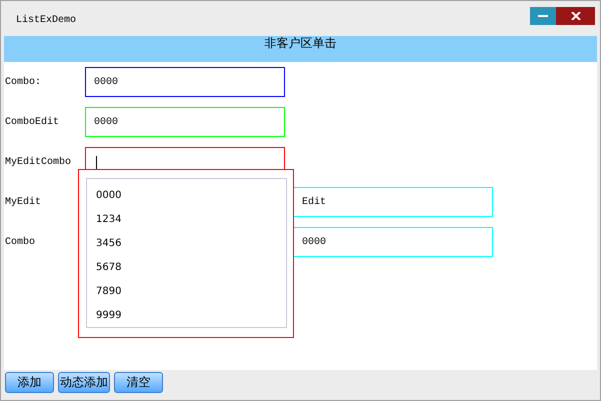  What do you see at coordinates (186, 316) in the screenshot?
I see `dropdown-item: 9999` at bounding box center [186, 316].